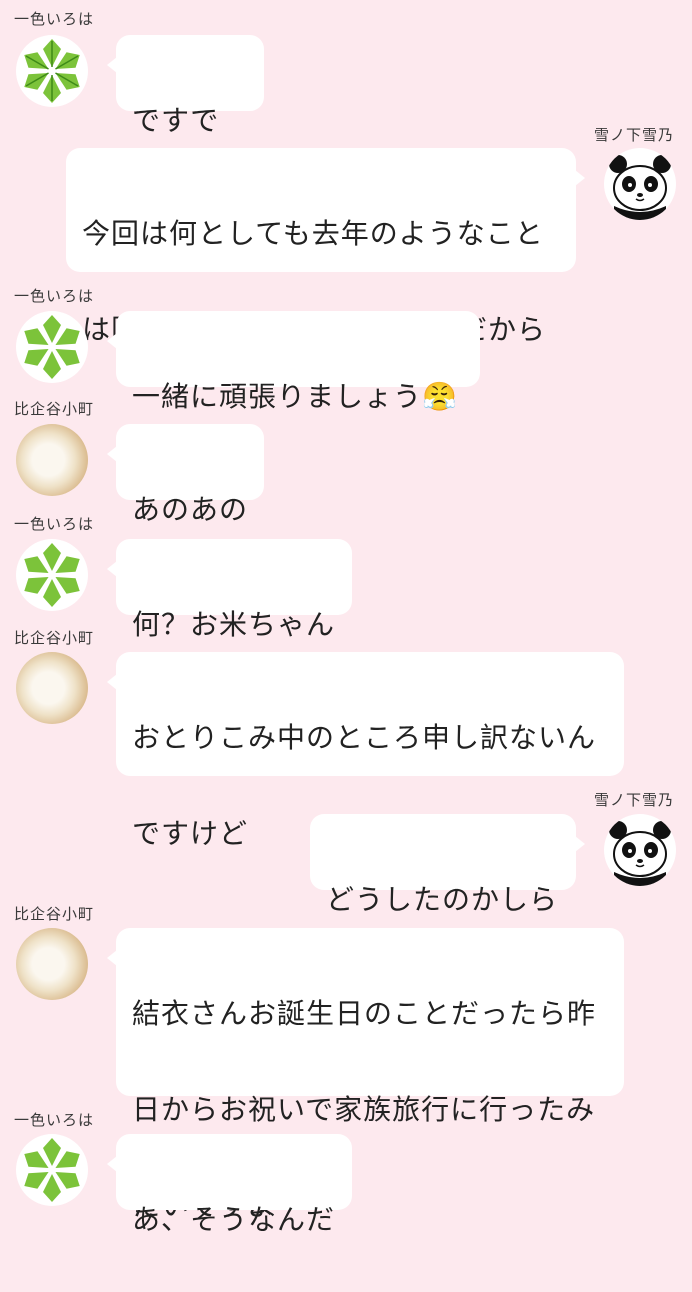 This screenshot has height=1292, width=692. What do you see at coordinates (364, 1013) in the screenshot?
I see `message-line: 結衣さんお誕生日のことだったら昨` at bounding box center [364, 1013].